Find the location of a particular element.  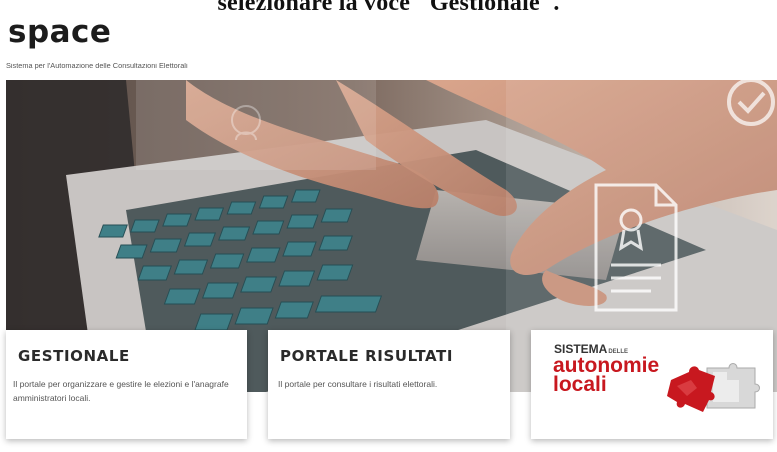

autonomie-locali-card: SISTEMADELLE autonomie locali is located at coordinates (652, 384).